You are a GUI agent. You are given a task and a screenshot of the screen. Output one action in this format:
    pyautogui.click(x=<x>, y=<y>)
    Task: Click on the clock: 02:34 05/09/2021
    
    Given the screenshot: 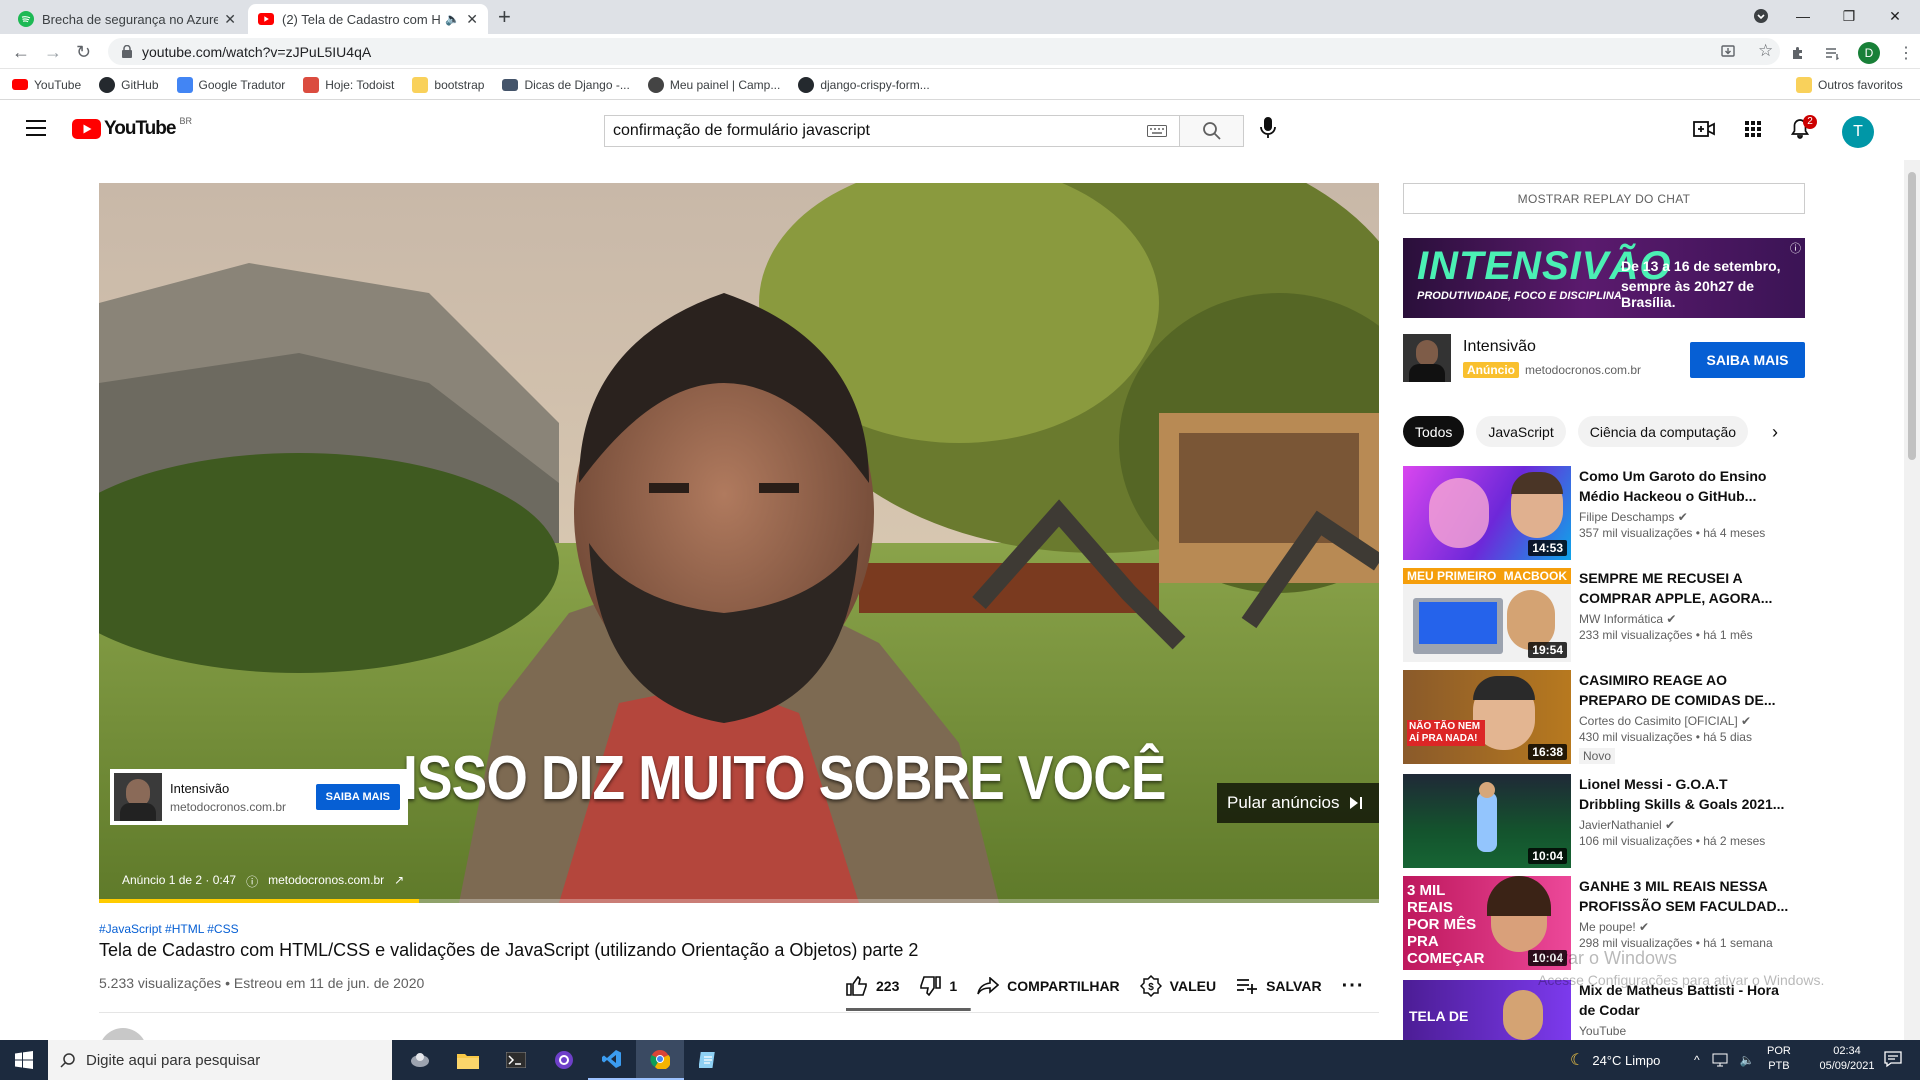 What is the action you would take?
    pyautogui.click(x=1847, y=1059)
    